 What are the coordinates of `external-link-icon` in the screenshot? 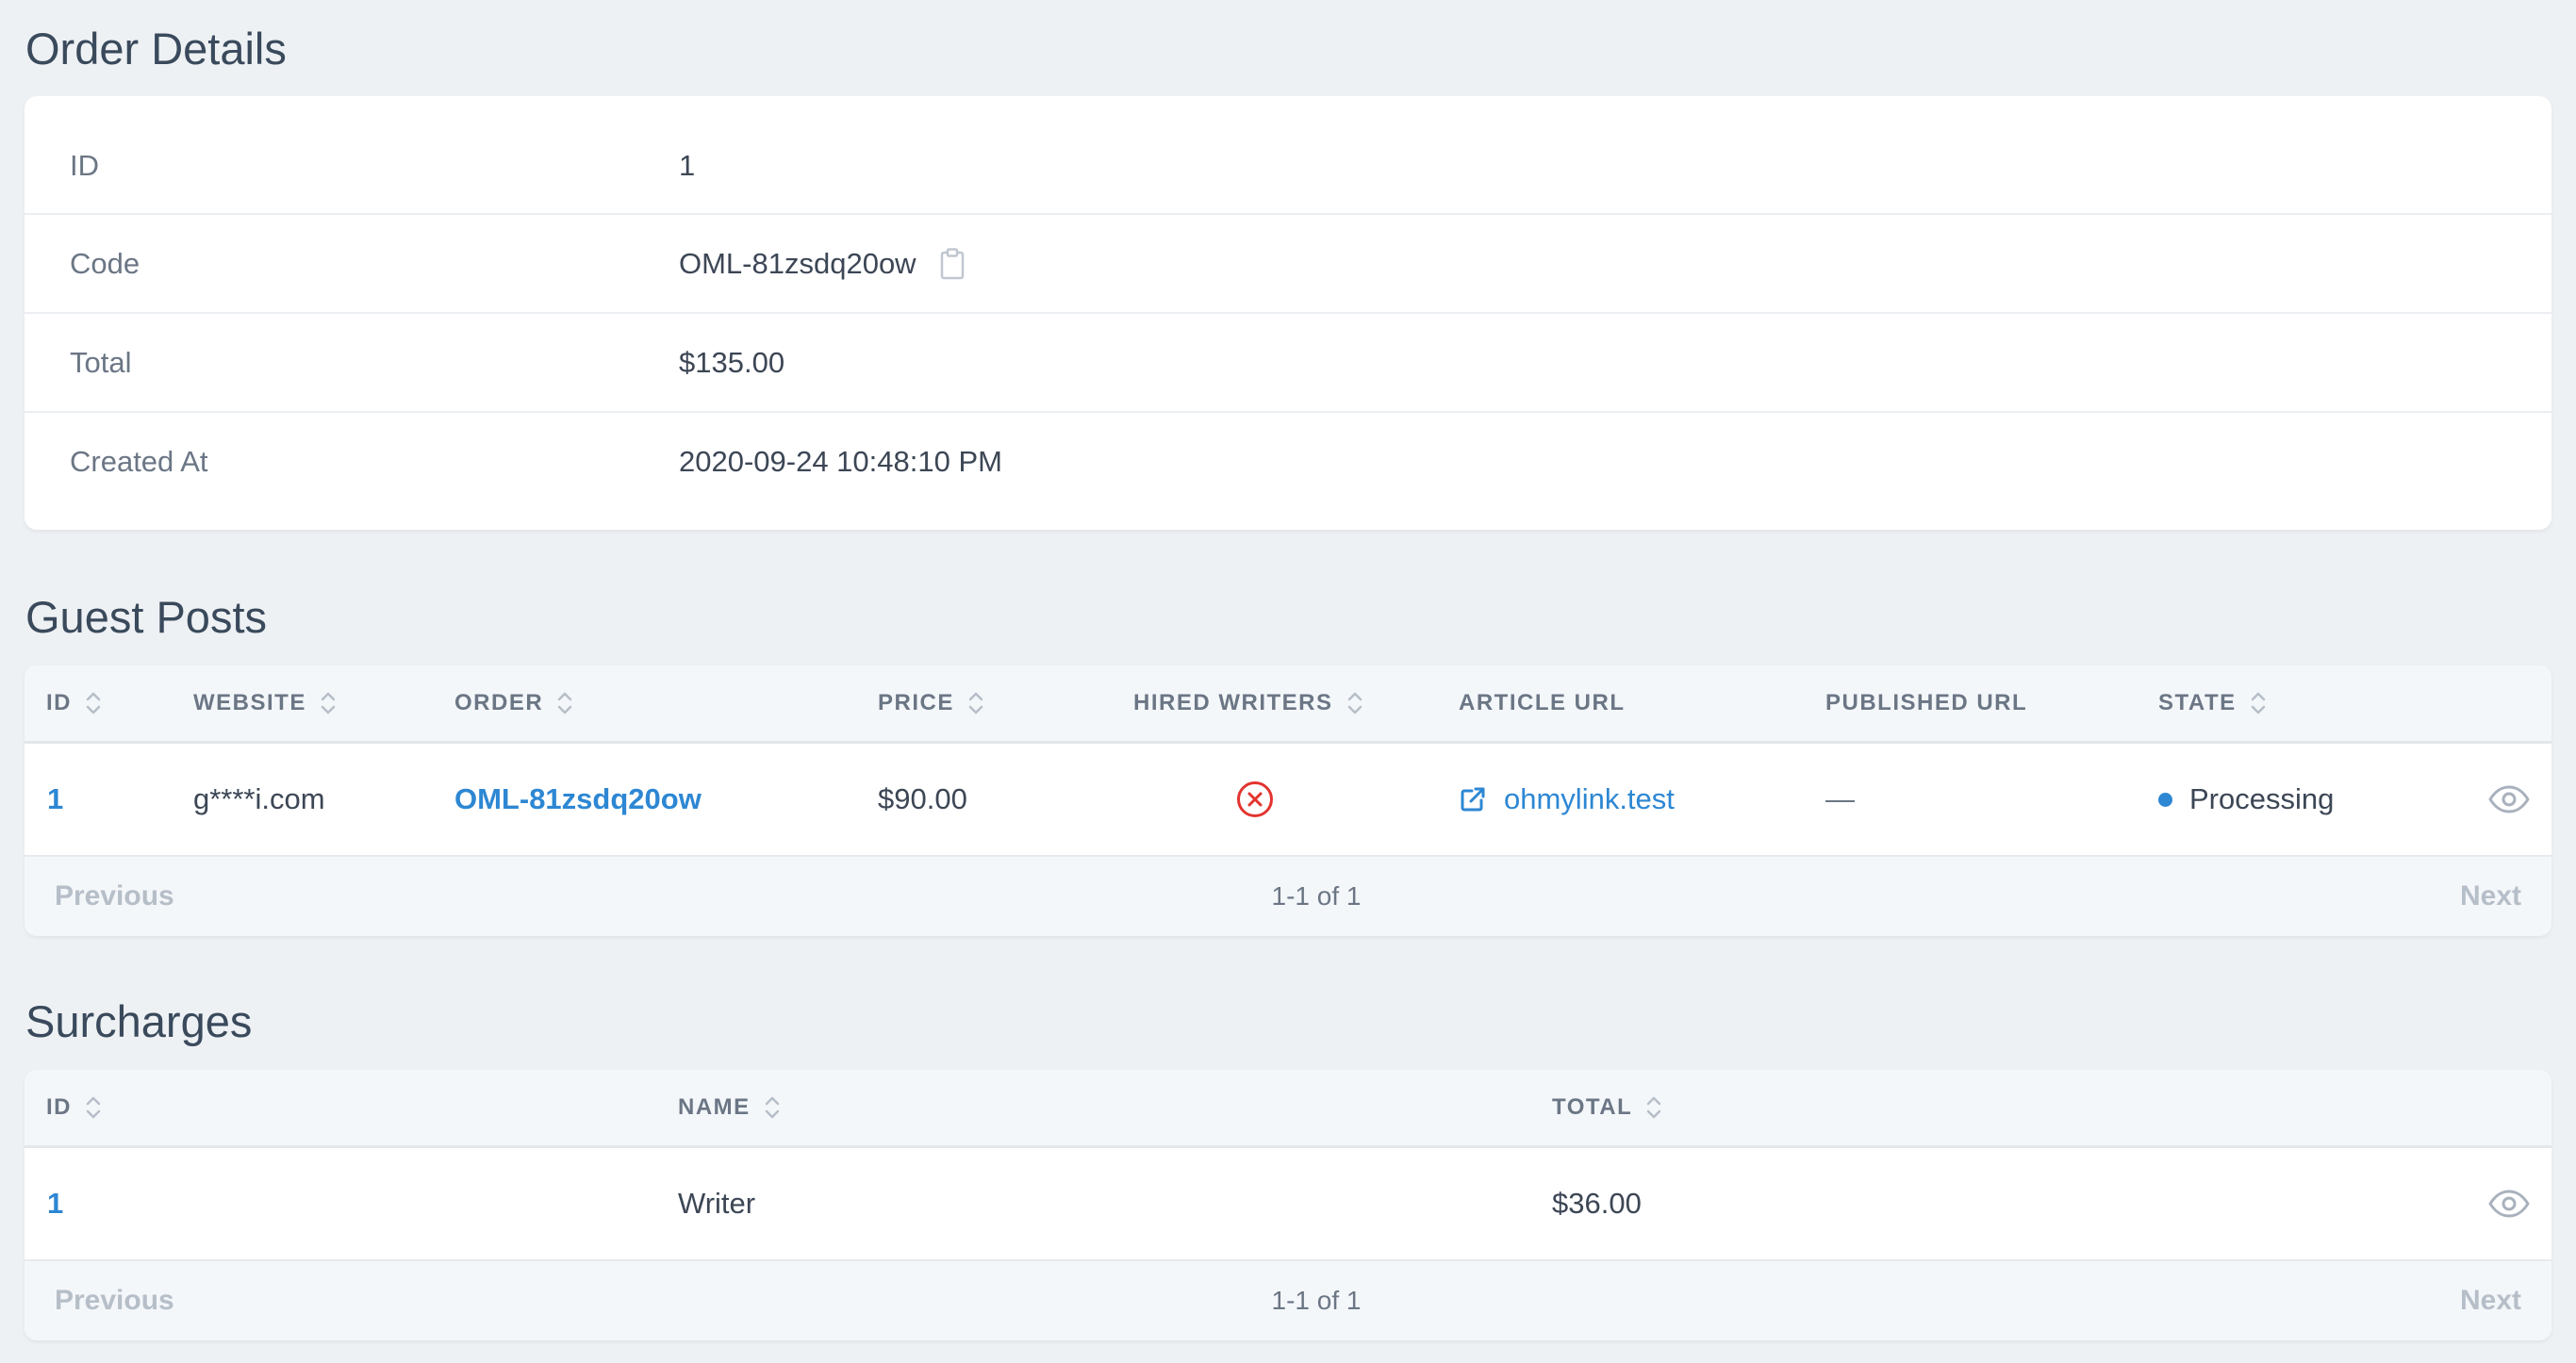 It's located at (1473, 799).